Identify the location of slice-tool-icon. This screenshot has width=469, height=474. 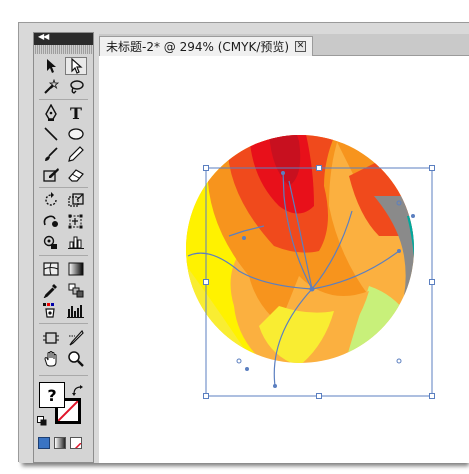
(76, 338).